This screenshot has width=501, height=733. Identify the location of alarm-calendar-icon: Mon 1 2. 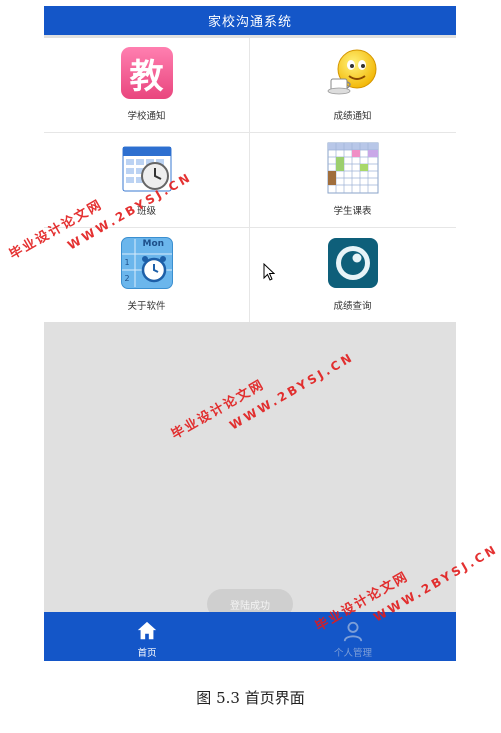
(146, 263).